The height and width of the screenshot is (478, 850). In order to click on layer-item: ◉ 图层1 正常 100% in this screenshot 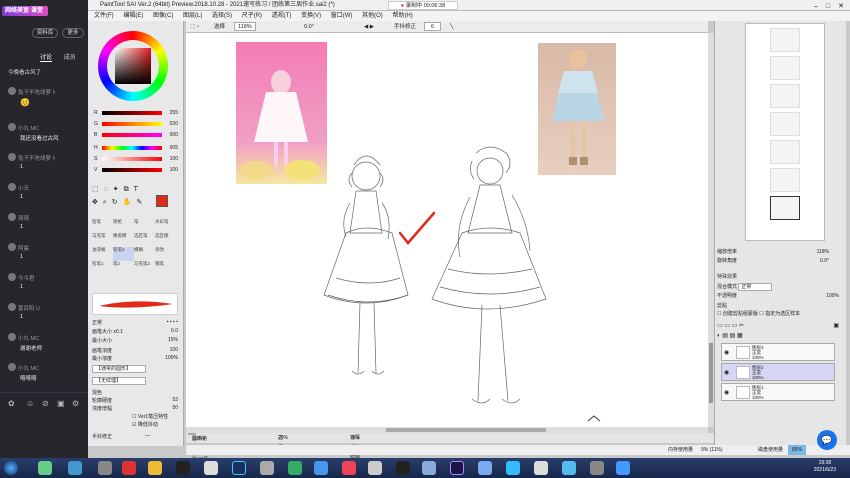, I will do `click(778, 392)`.